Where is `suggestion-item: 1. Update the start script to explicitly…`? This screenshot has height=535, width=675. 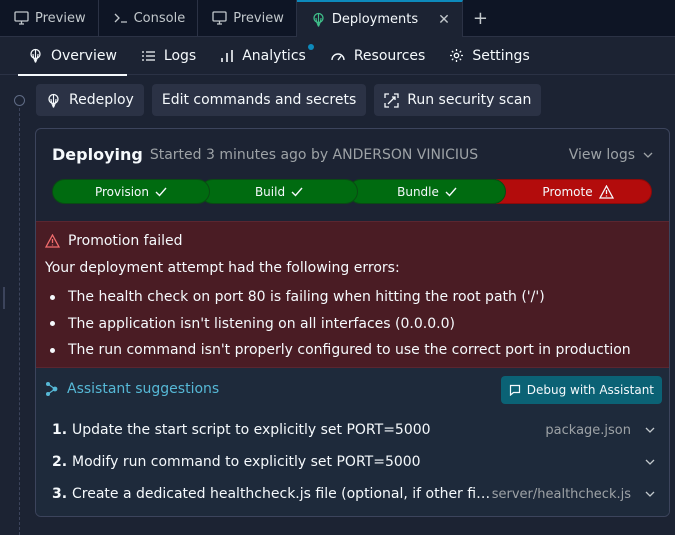
suggestion-item: 1. Update the start script to explicitly… is located at coordinates (353, 430).